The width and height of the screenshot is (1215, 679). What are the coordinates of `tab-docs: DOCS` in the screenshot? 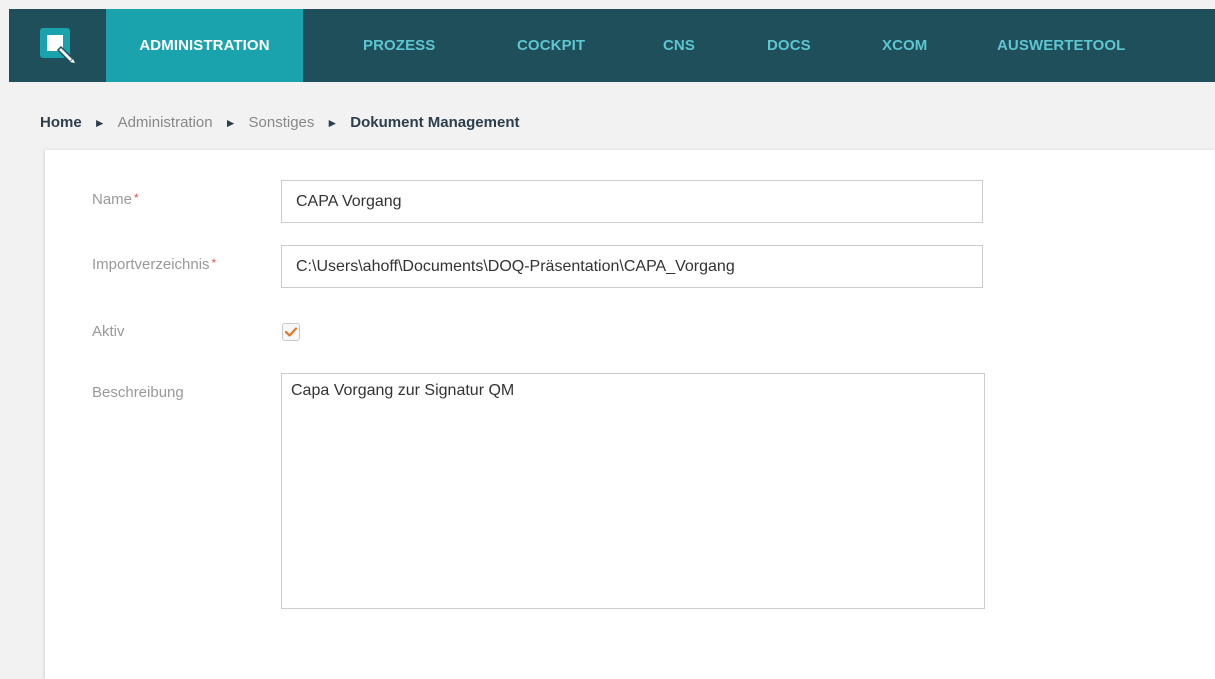 It's located at (789, 45).